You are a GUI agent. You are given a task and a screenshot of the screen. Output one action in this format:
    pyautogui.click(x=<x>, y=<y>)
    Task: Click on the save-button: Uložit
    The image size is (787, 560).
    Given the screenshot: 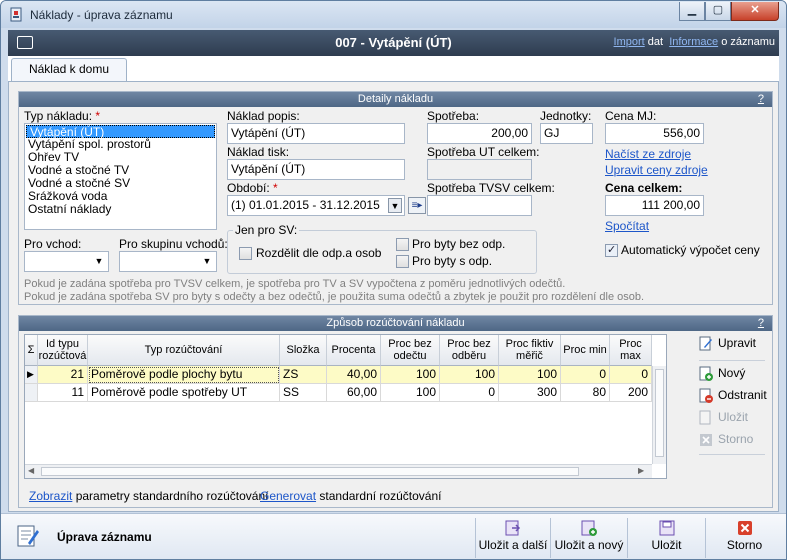 What is the action you would take?
    pyautogui.click(x=666, y=538)
    